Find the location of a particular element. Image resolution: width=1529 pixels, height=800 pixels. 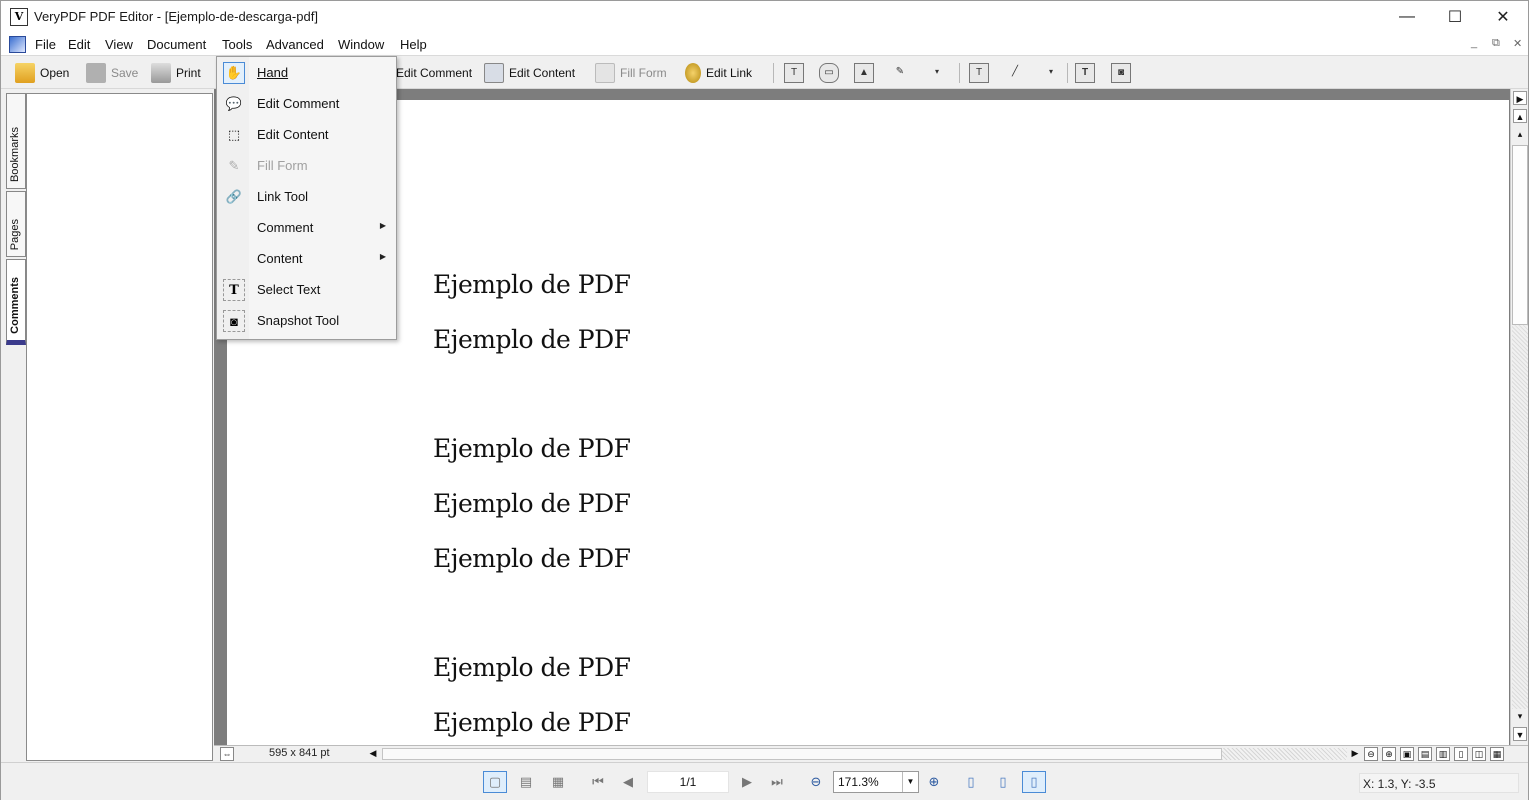

line-tool-icon: ╱ is located at coordinates (1015, 73).